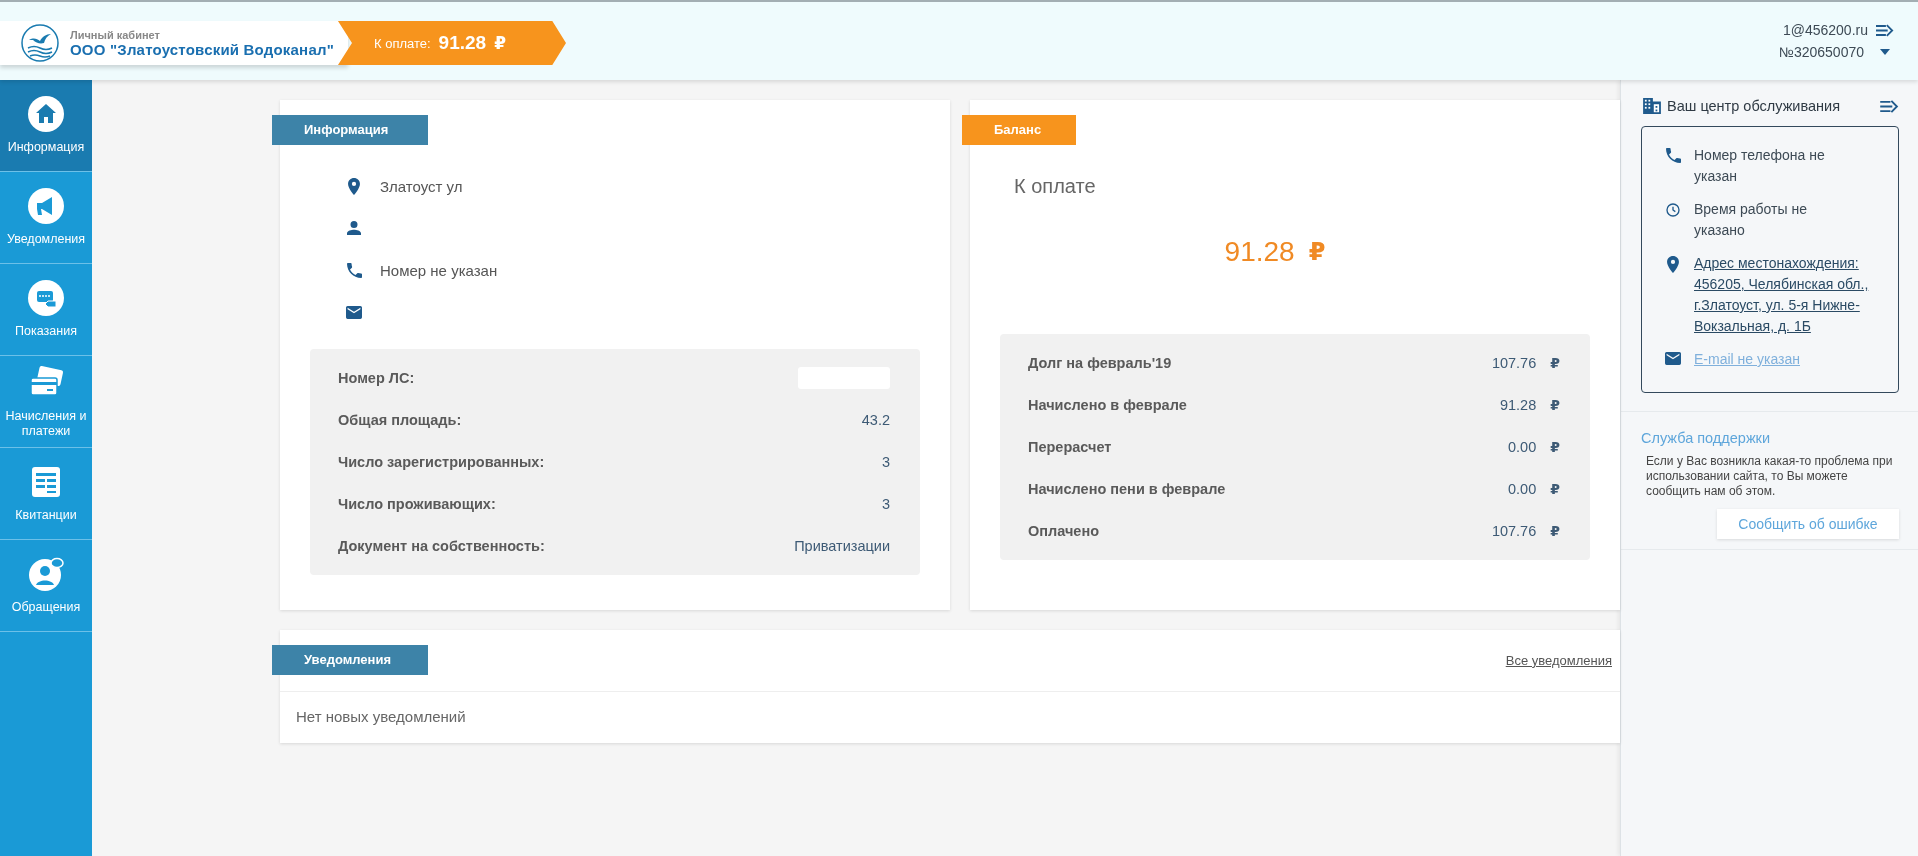 Image resolution: width=1918 pixels, height=856 pixels. I want to click on report-error-button: Сообщить об ошибке, so click(1808, 524).